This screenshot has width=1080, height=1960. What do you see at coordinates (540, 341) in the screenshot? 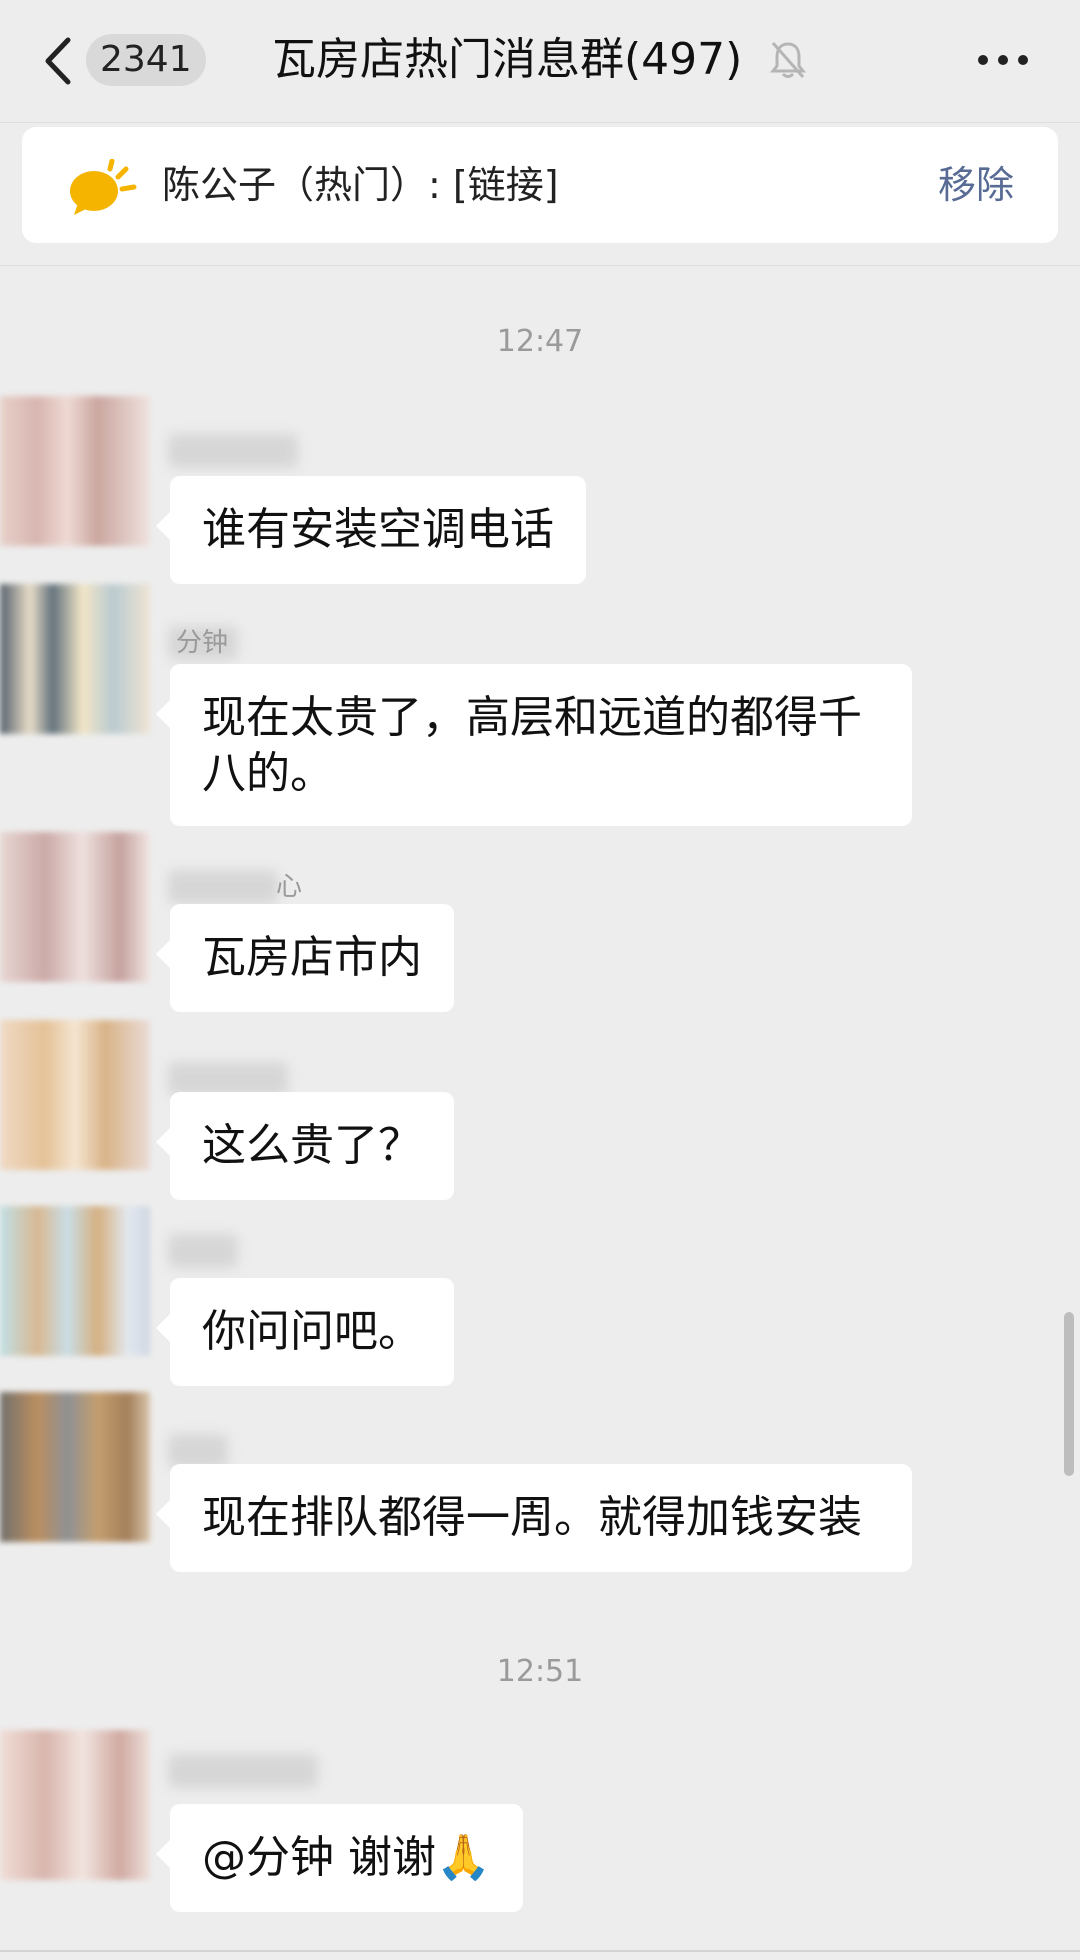
I see `timestamp: 12:47` at bounding box center [540, 341].